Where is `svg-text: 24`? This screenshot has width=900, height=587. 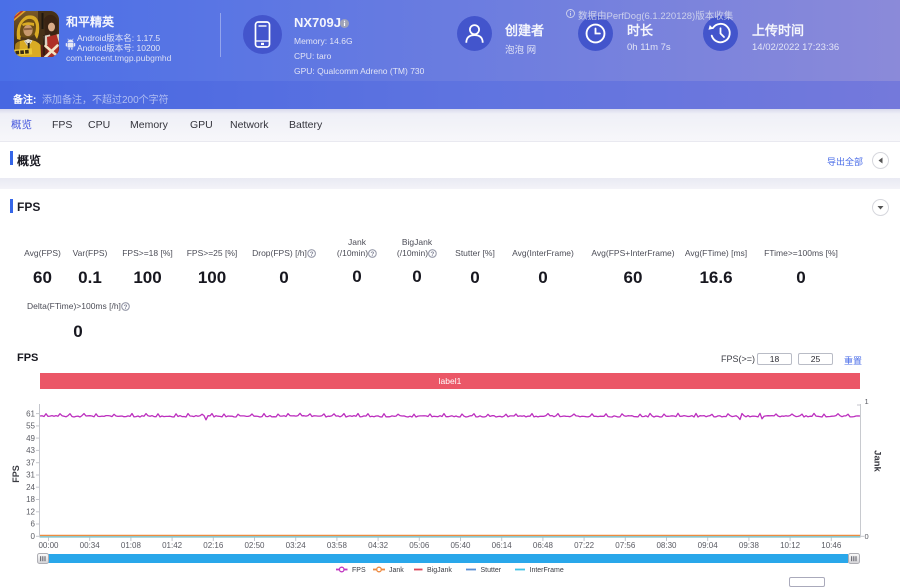
svg-text: 24 is located at coordinates (30, 487).